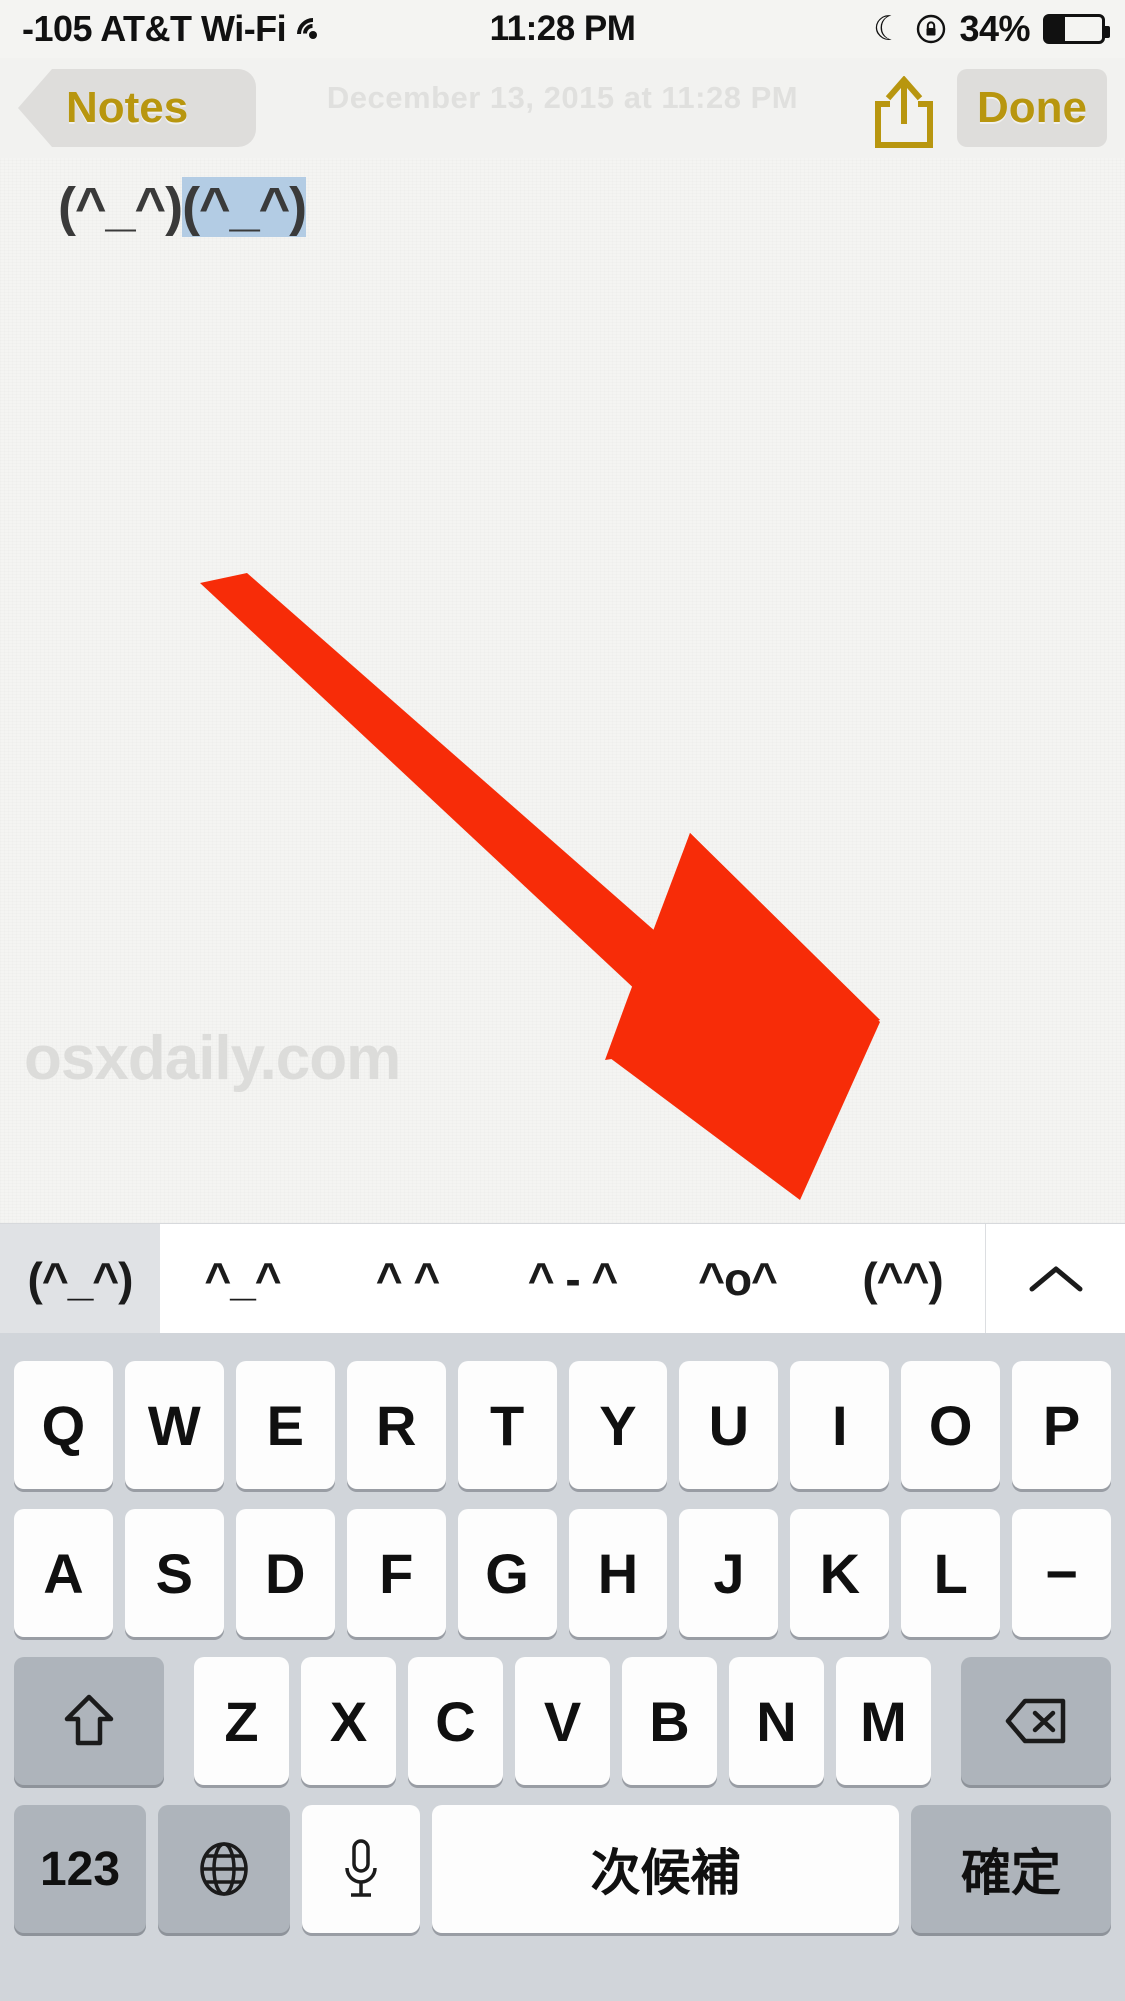 The image size is (1125, 2001). What do you see at coordinates (1076, 29) in the screenshot?
I see `battery-icon` at bounding box center [1076, 29].